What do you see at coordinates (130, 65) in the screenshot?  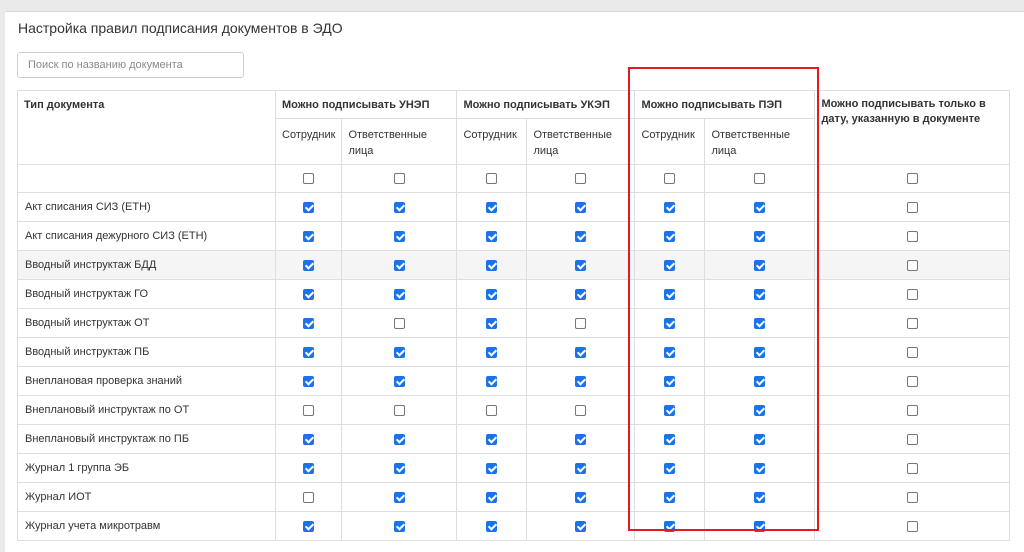 I see `search-input` at bounding box center [130, 65].